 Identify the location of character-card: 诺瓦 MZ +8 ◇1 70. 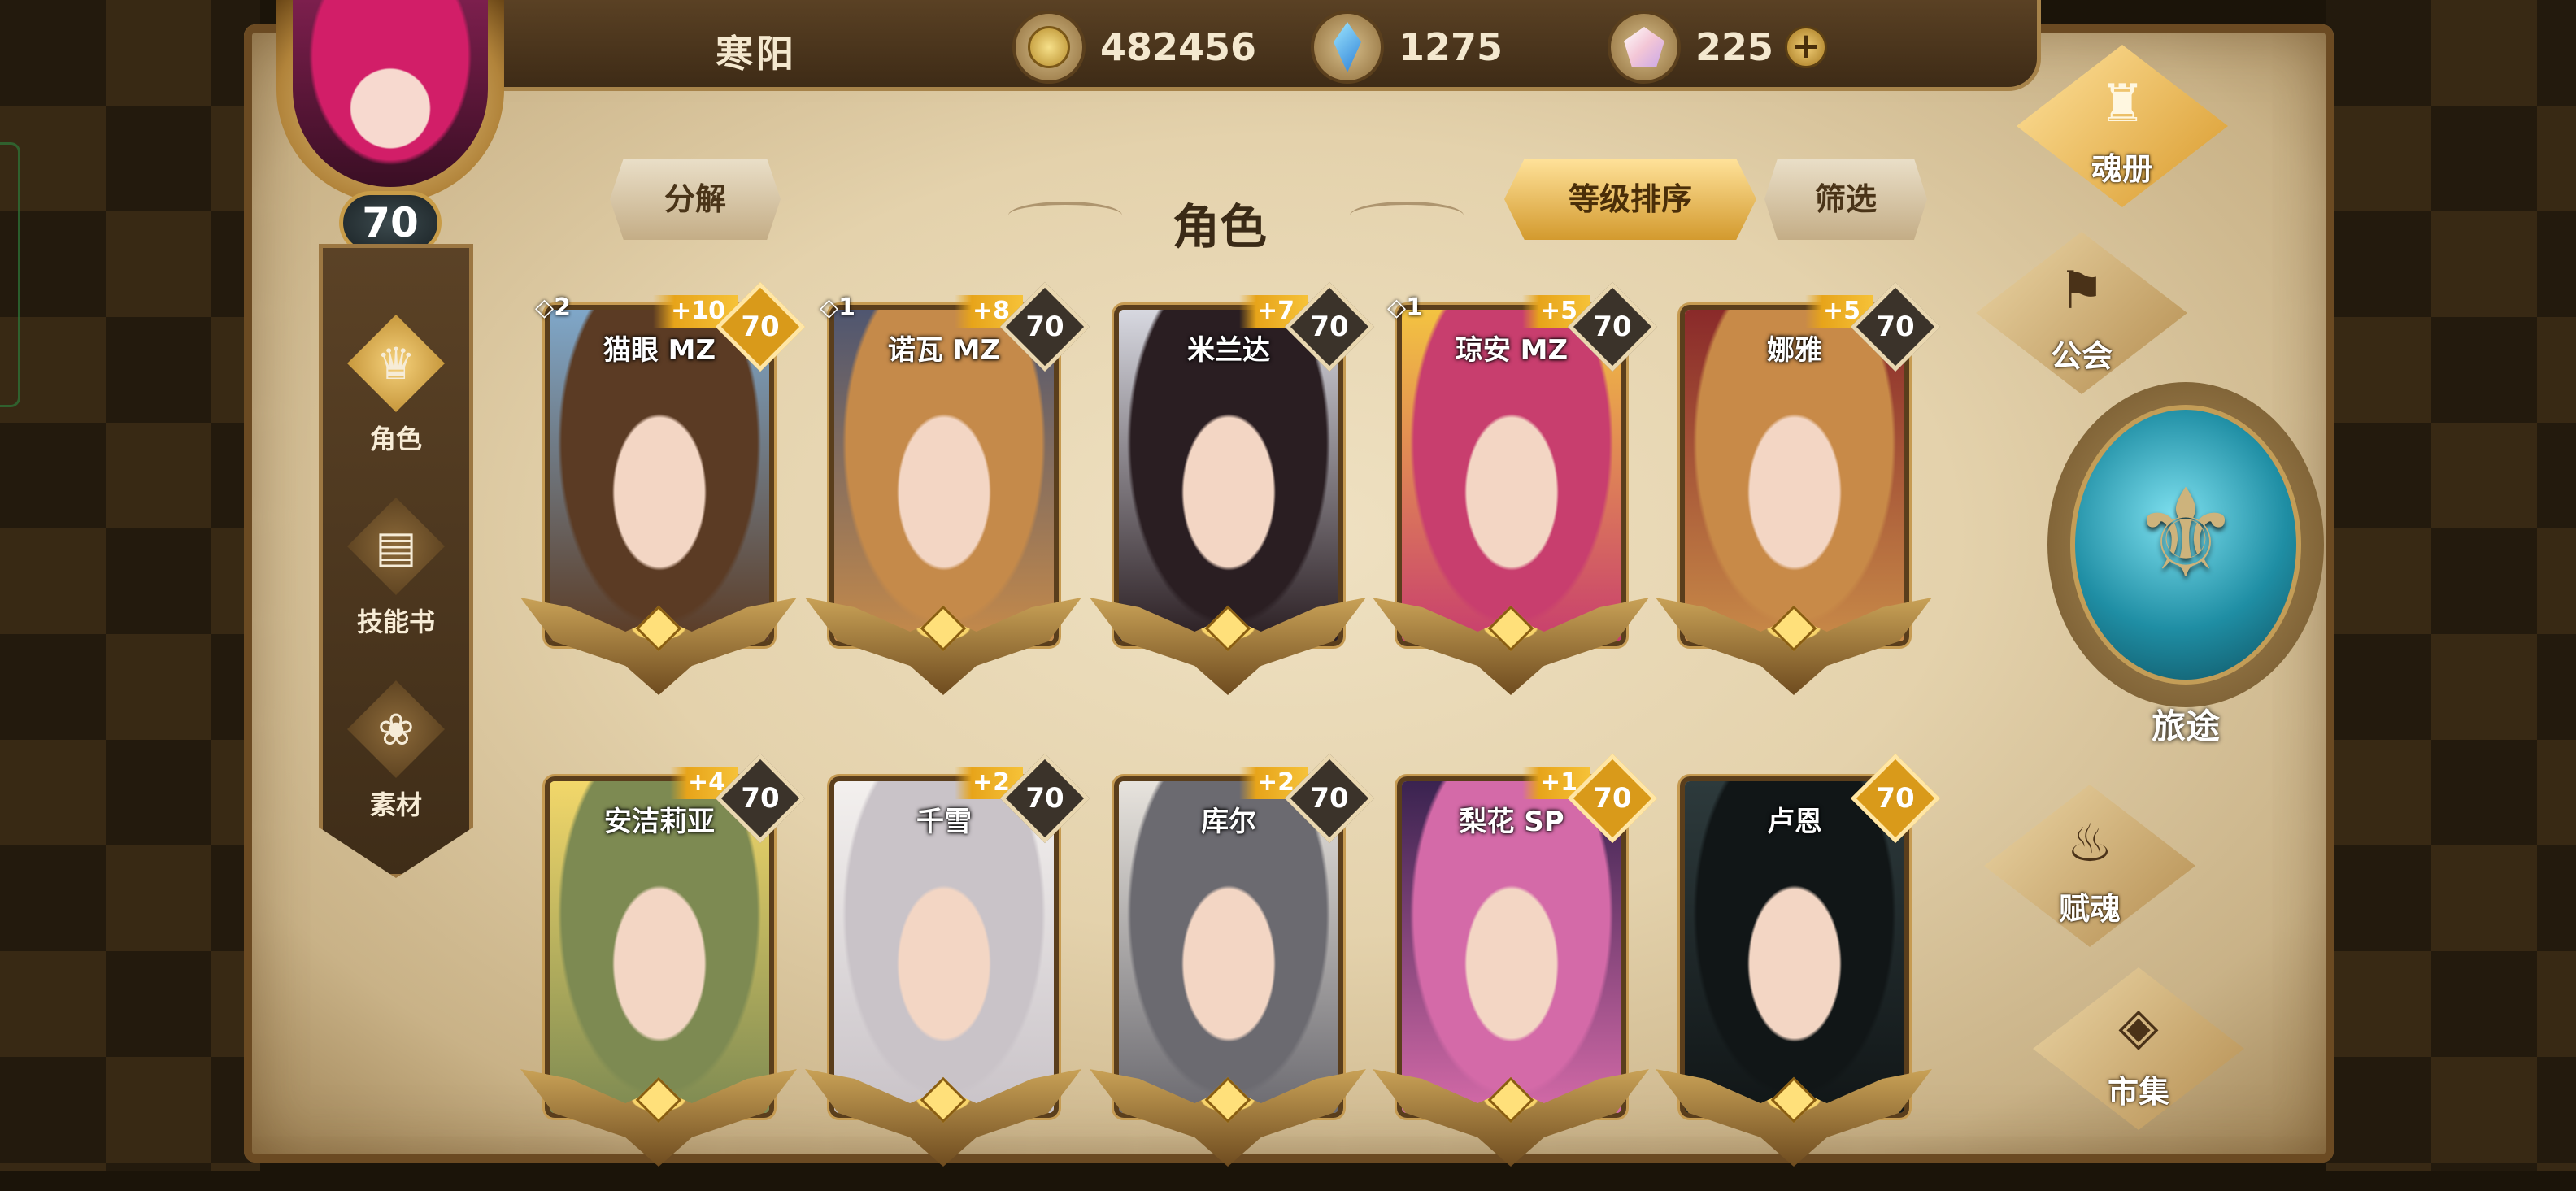
(948, 500).